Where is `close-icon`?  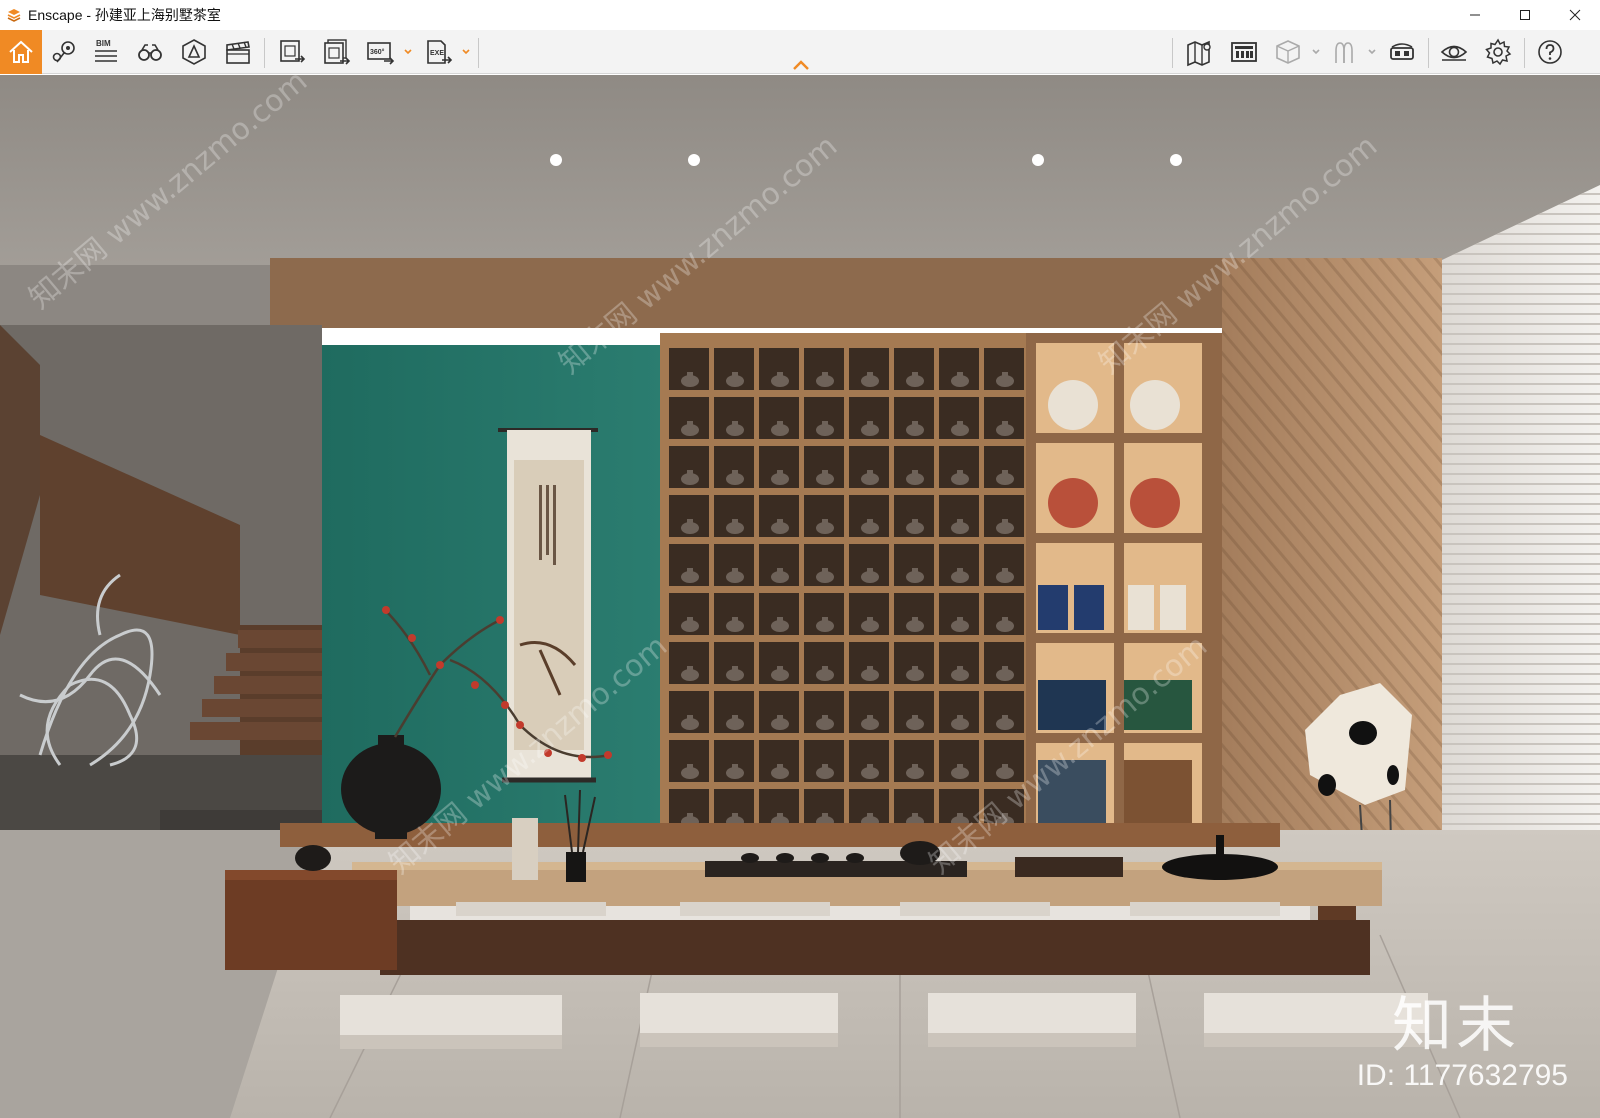
close-icon is located at coordinates (1575, 15).